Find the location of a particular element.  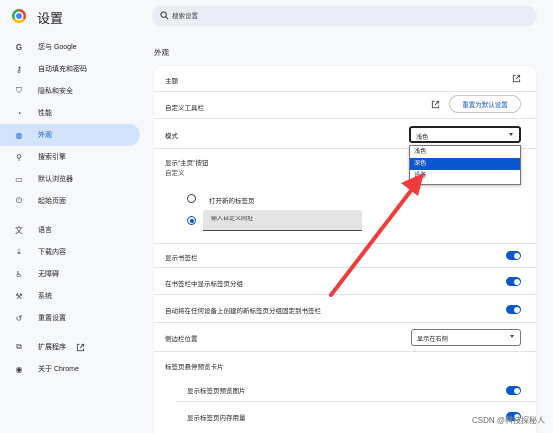

tab-hover-label: 标签页悬停预览卡片 is located at coordinates (194, 367).